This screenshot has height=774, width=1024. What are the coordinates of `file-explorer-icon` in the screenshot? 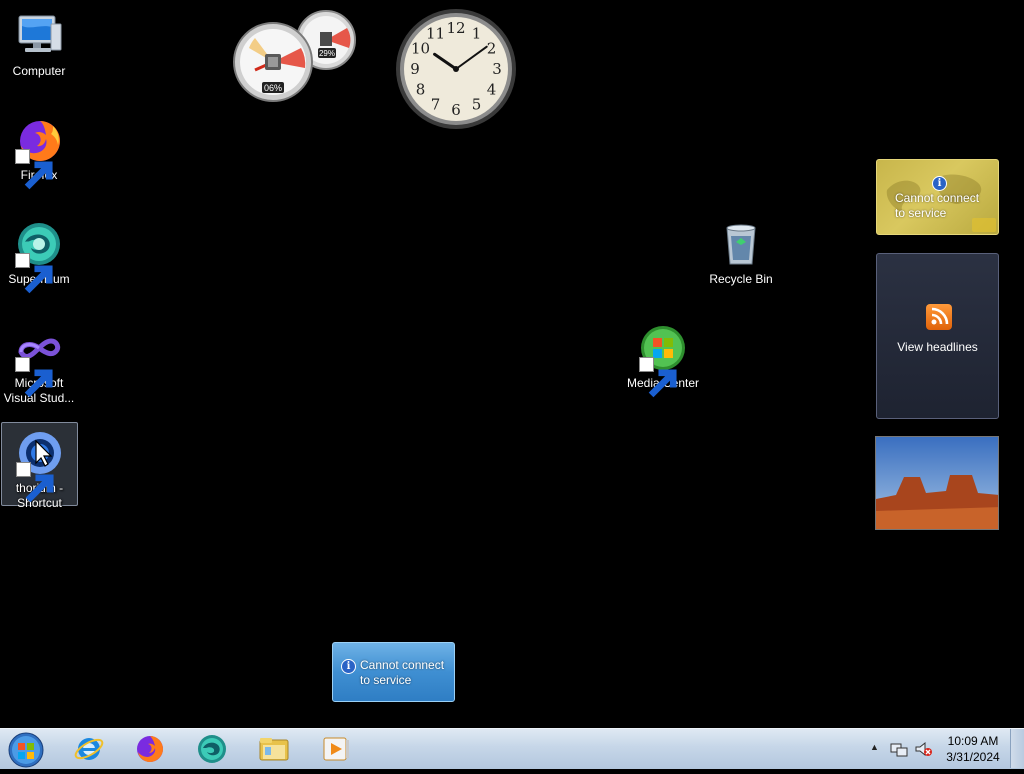 It's located at (274, 749).